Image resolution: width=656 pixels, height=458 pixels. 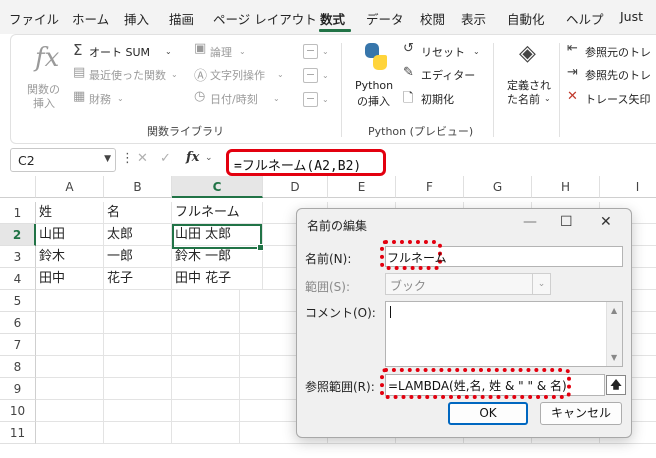 I want to click on menu-data: データ, so click(x=385, y=18).